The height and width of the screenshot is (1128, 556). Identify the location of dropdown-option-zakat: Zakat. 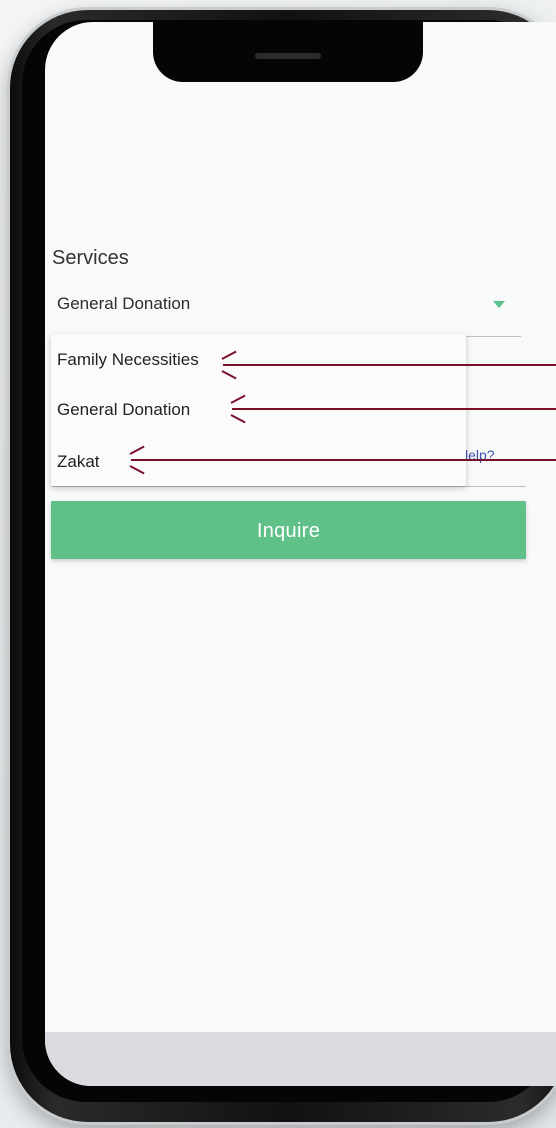
(78, 462).